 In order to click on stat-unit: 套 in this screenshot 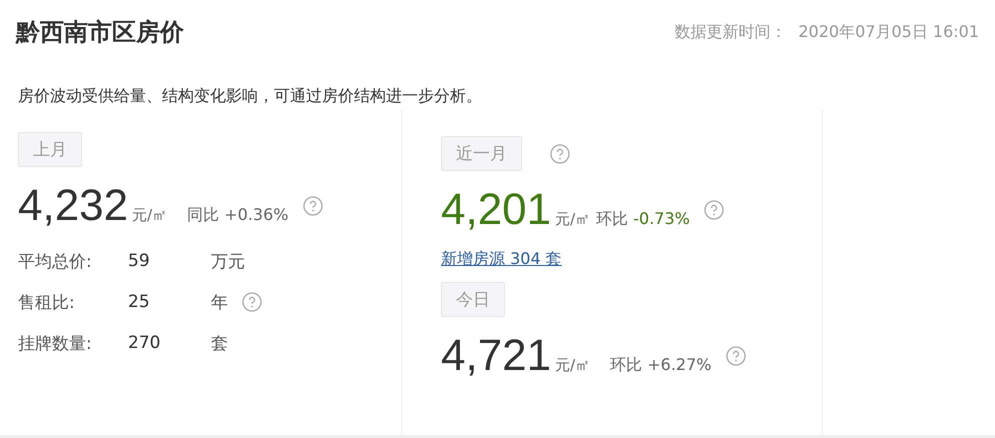, I will do `click(219, 343)`.